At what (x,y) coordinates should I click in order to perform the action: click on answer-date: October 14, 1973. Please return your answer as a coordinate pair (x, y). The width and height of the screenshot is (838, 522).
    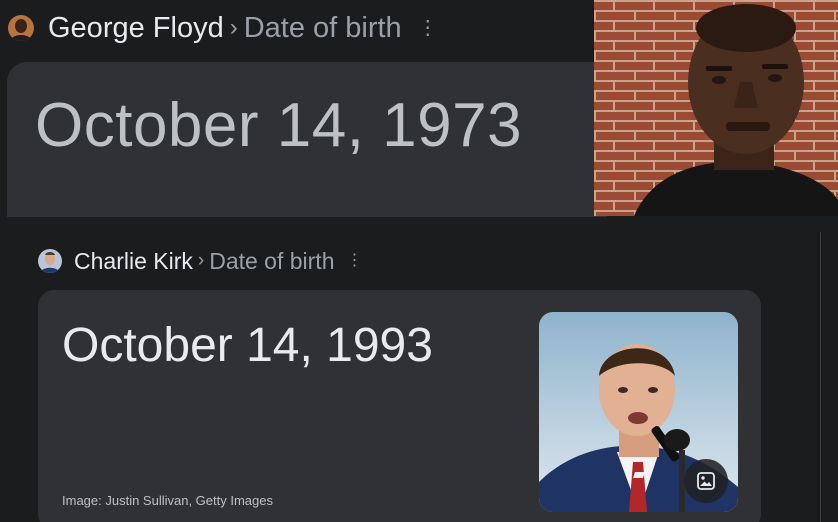
    Looking at the image, I should click on (279, 125).